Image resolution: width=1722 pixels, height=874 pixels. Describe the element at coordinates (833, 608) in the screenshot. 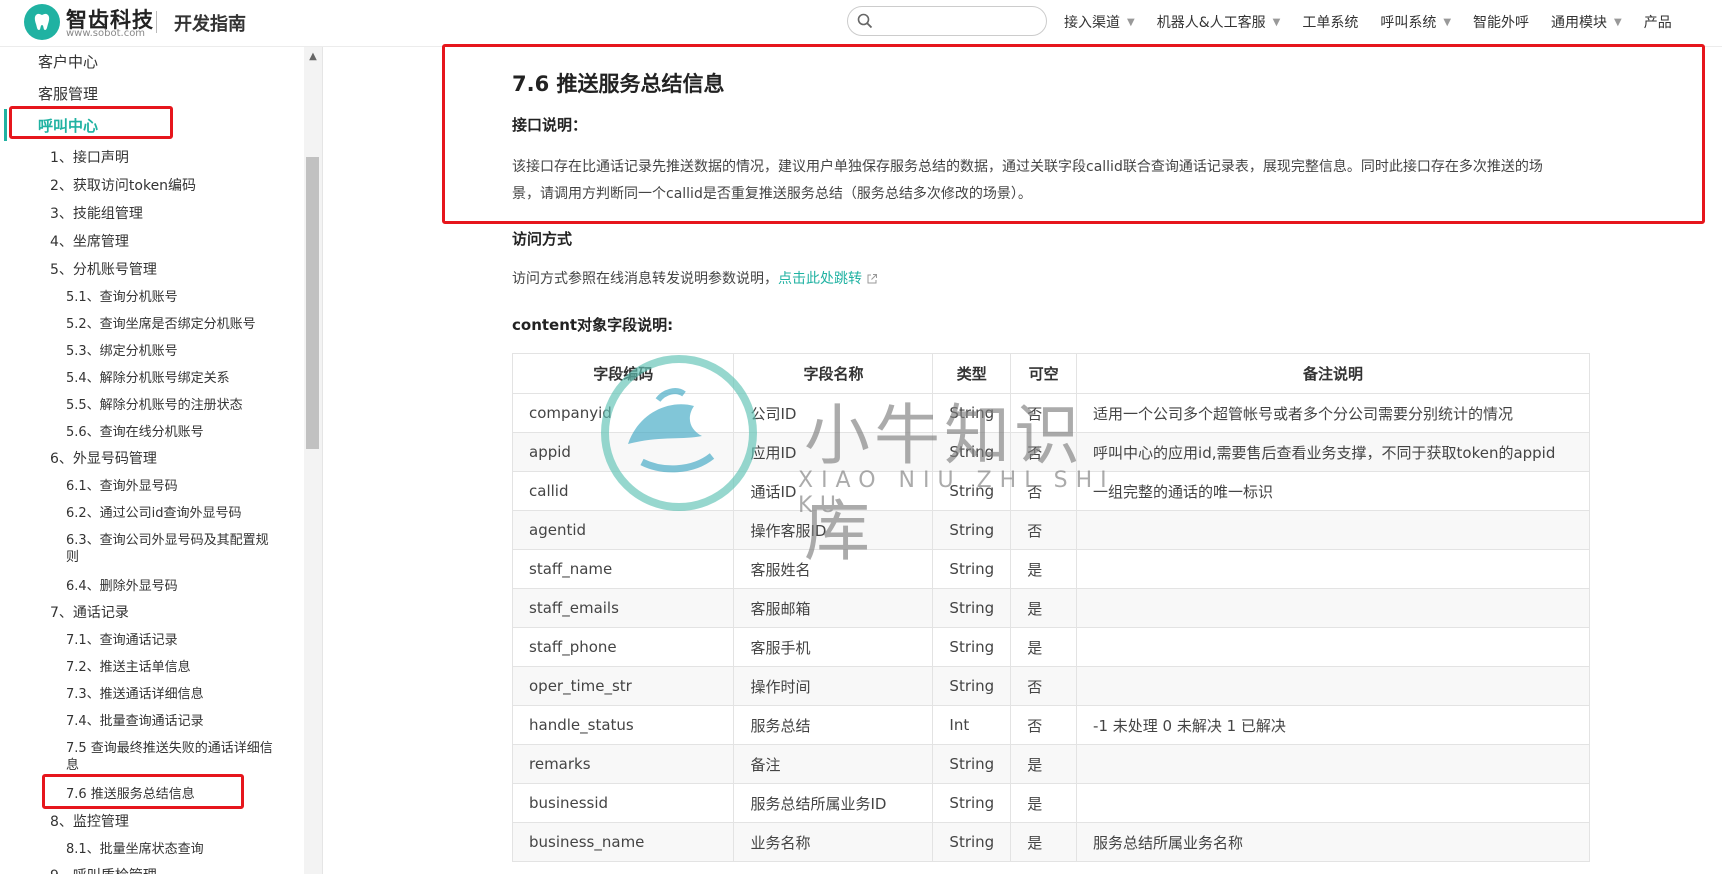

I see `cell-field-name: 客服邮箱` at that location.